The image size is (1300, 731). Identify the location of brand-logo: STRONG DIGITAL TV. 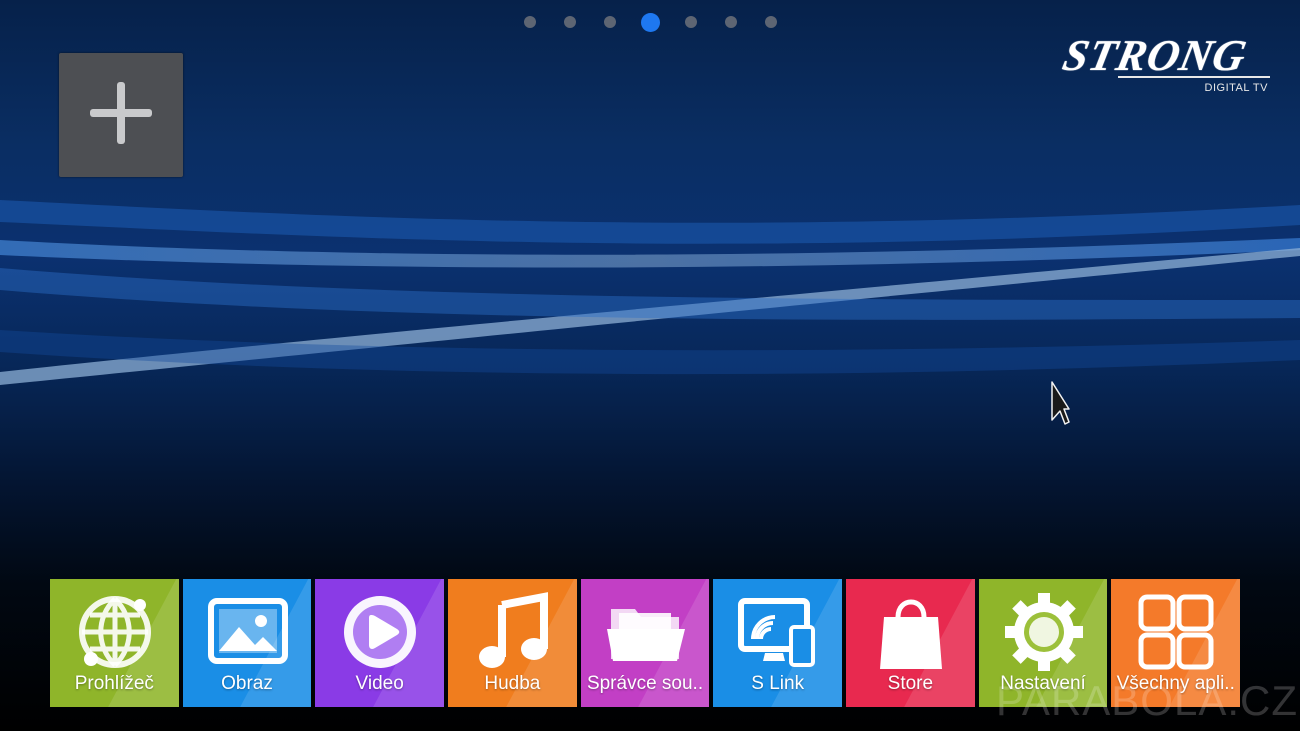
(1158, 63).